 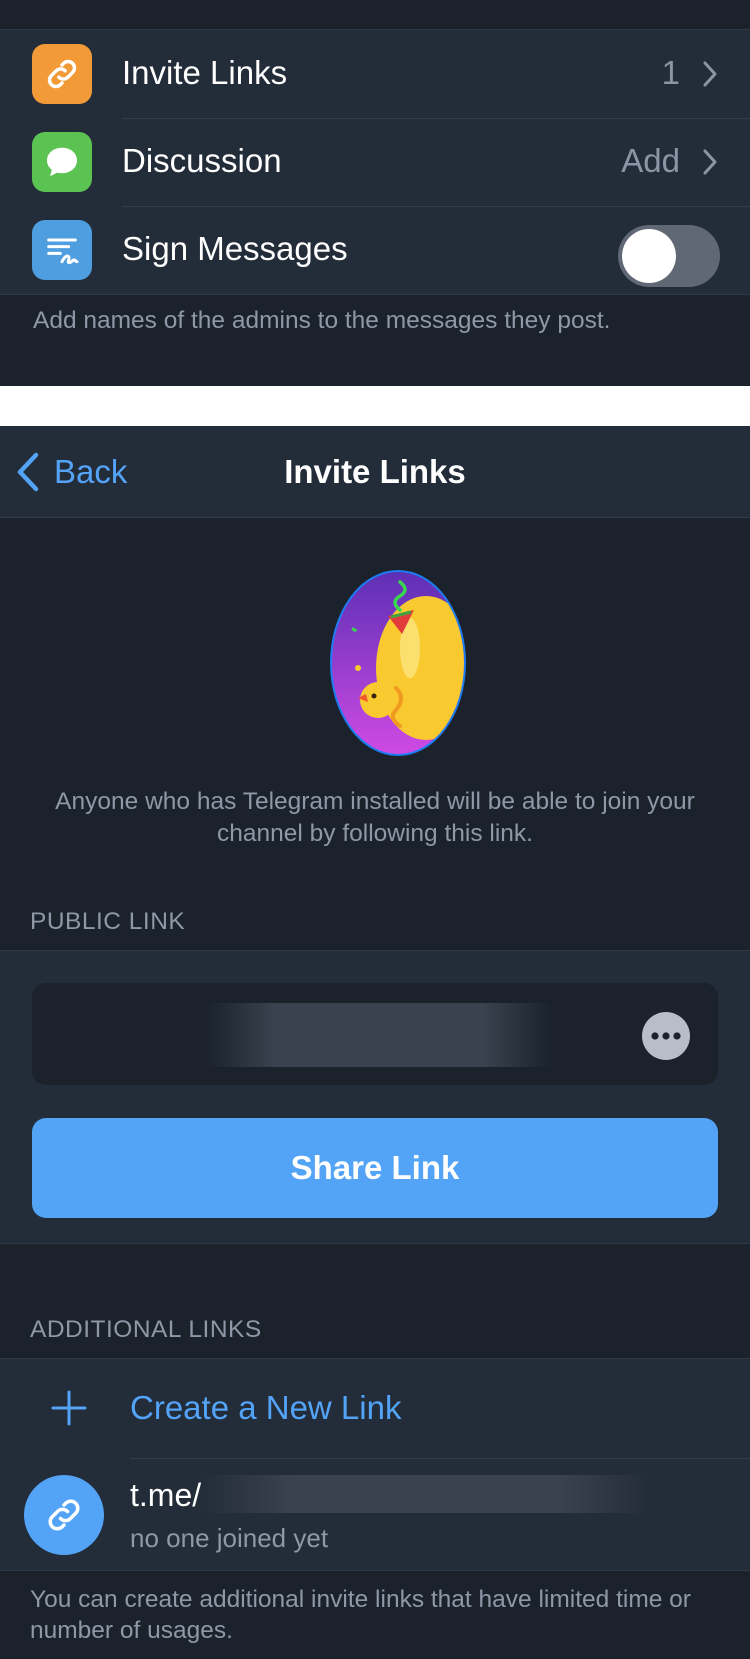 I want to click on list-item: t.me/ no one joined yet, so click(x=375, y=1514).